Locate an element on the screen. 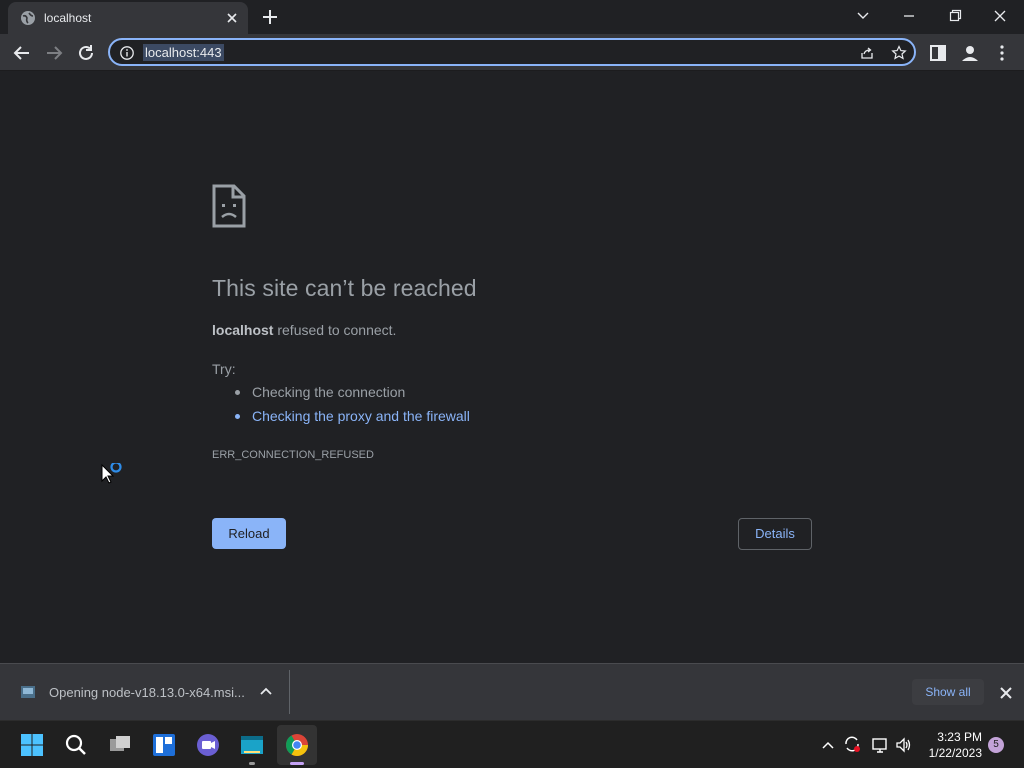 This screenshot has width=1024, height=768. bookmark-star-icon is located at coordinates (899, 53).